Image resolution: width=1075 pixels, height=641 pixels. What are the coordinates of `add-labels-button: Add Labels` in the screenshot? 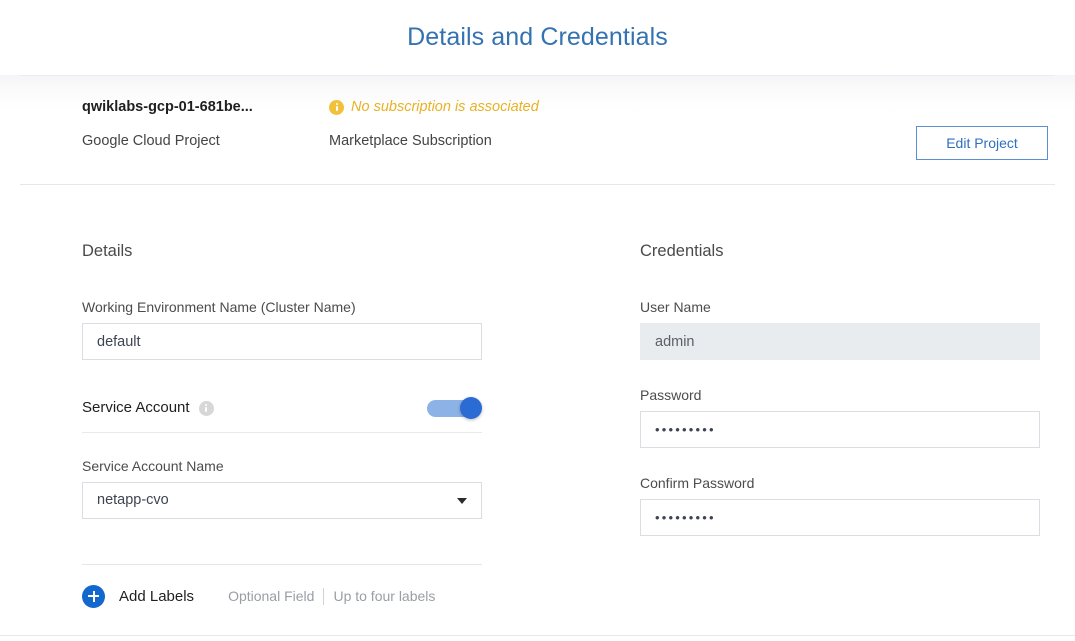 It's located at (156, 596).